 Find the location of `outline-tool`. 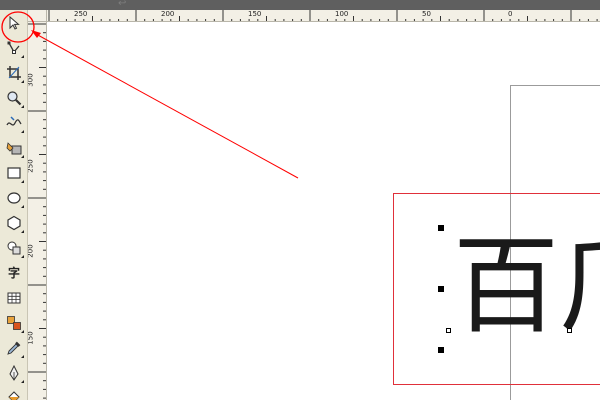

outline-tool is located at coordinates (14, 373).